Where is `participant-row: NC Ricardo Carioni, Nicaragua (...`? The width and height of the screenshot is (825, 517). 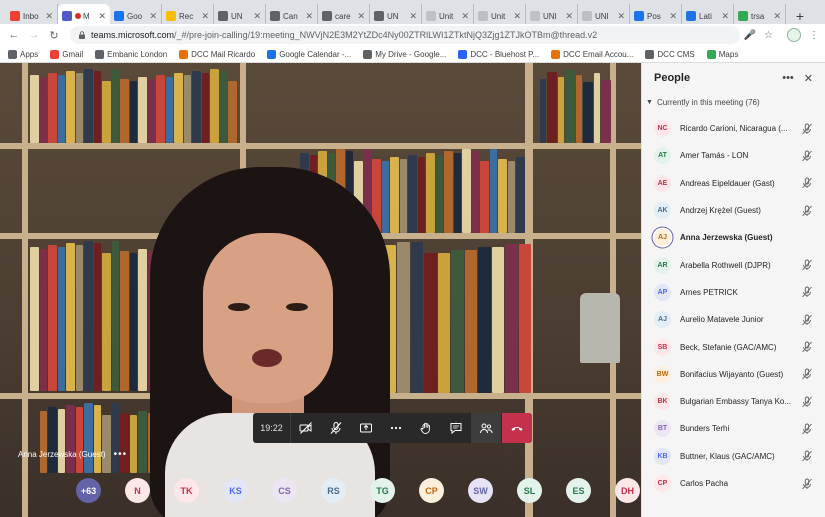 participant-row: NC Ricardo Carioni, Nicaragua (... is located at coordinates (733, 128).